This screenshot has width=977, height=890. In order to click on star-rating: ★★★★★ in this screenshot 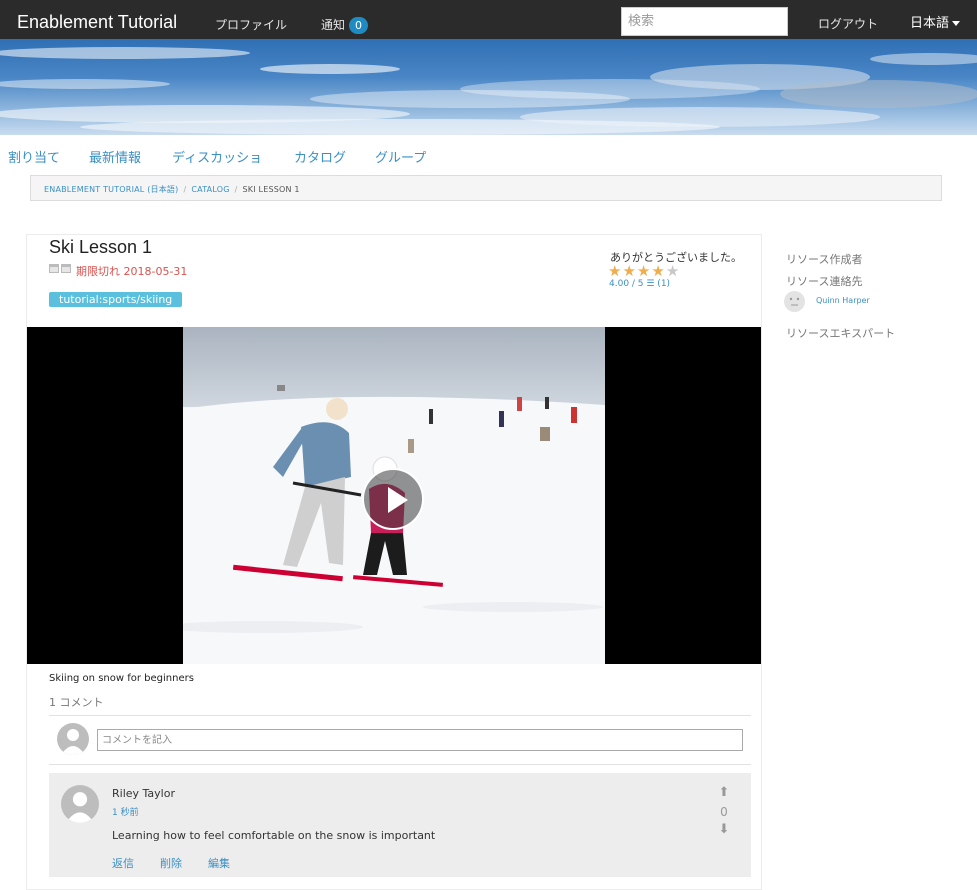, I will do `click(644, 271)`.